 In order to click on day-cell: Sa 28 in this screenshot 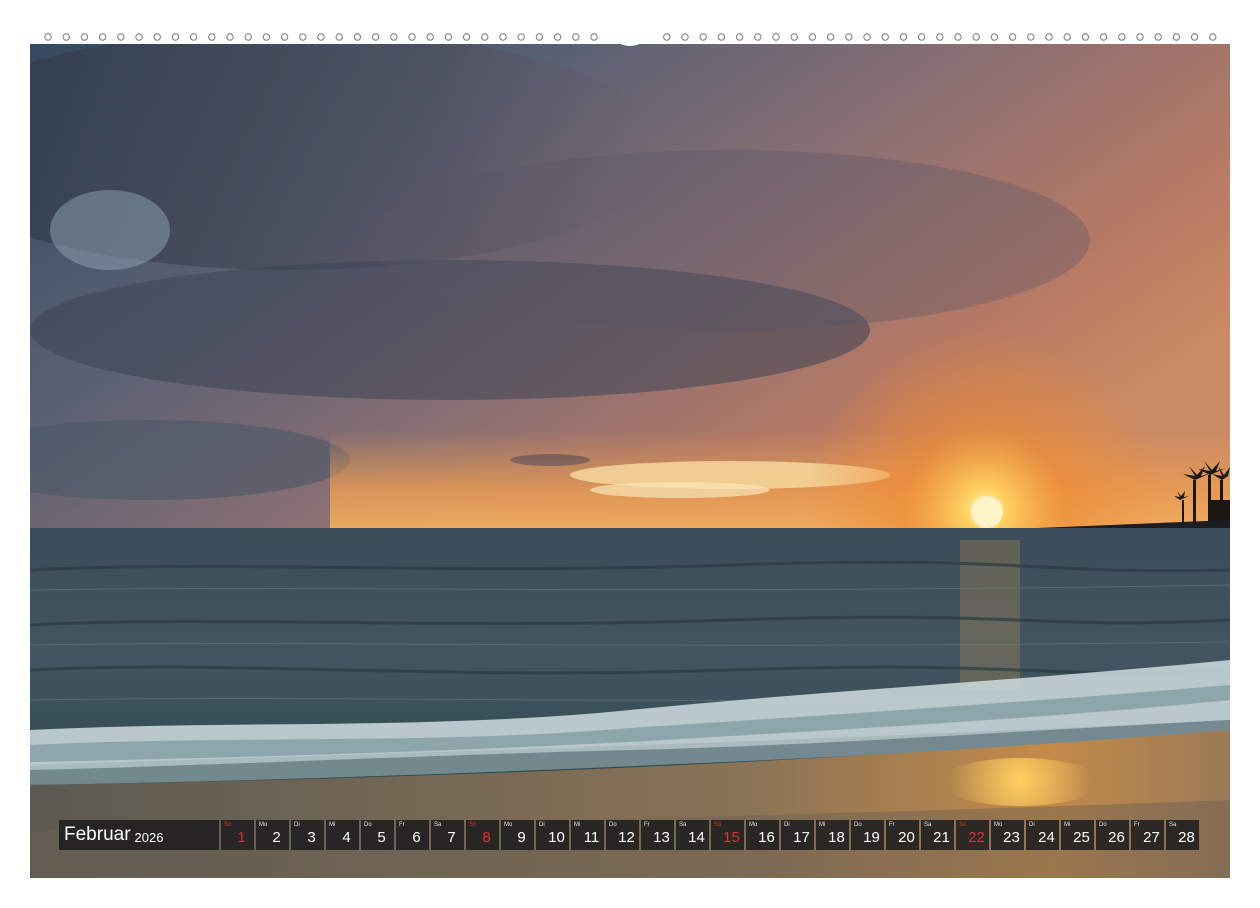, I will do `click(1182, 835)`.